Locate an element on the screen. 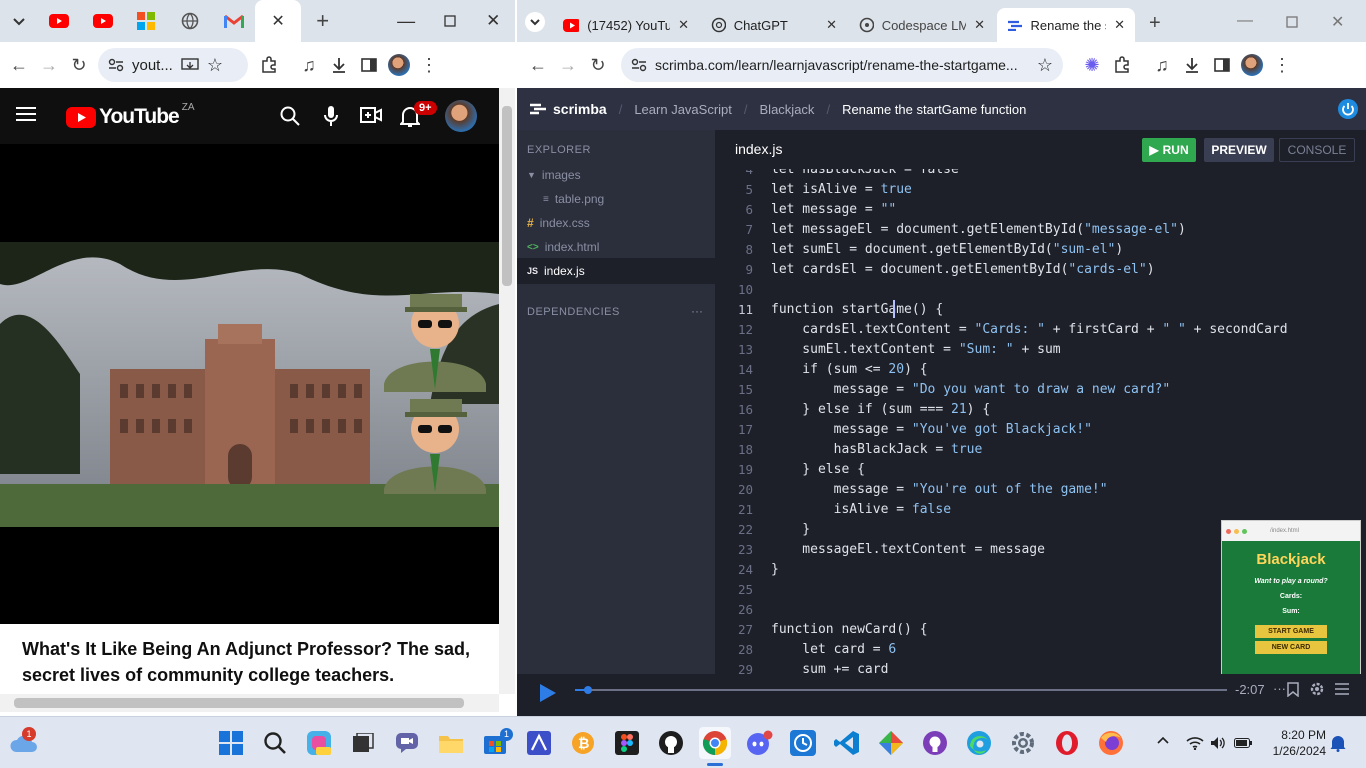 The height and width of the screenshot is (768, 1366). vertical-scrollbar is located at coordinates (507, 391).